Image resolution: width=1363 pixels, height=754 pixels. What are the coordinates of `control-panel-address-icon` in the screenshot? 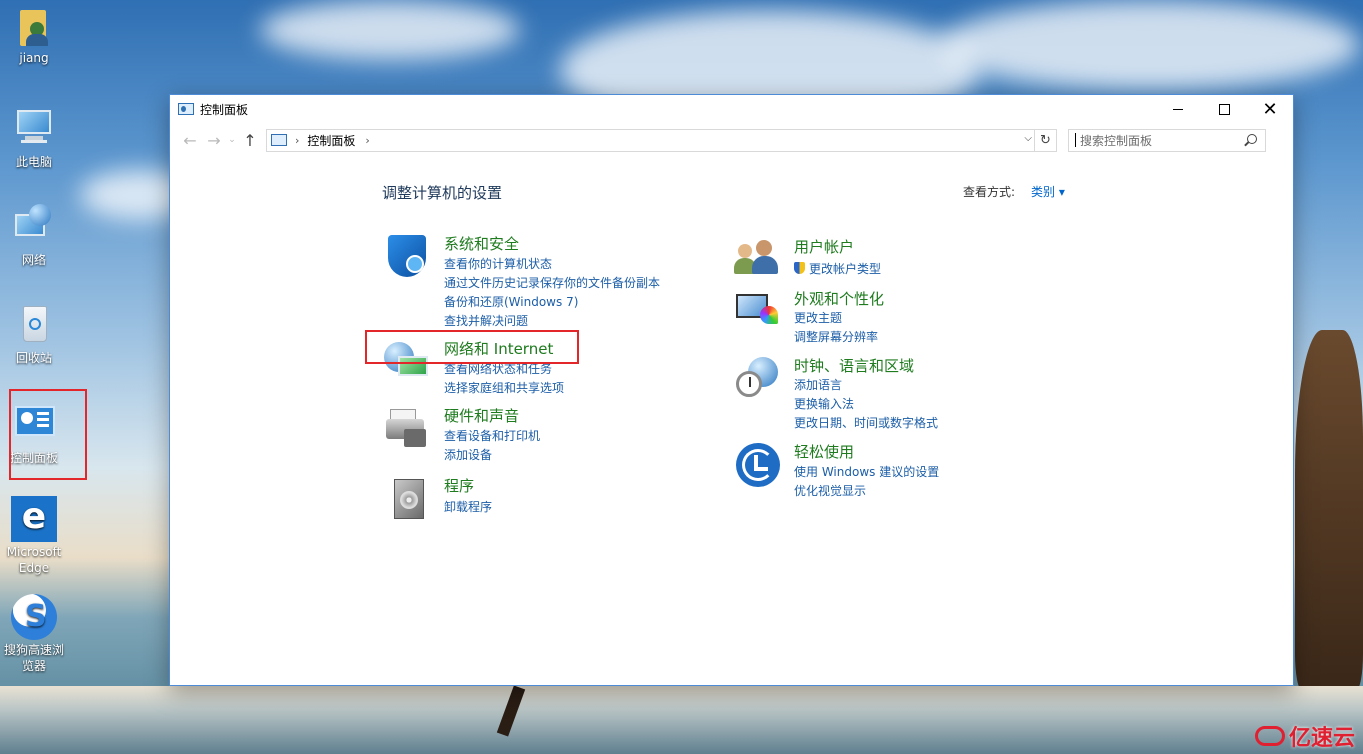 It's located at (279, 140).